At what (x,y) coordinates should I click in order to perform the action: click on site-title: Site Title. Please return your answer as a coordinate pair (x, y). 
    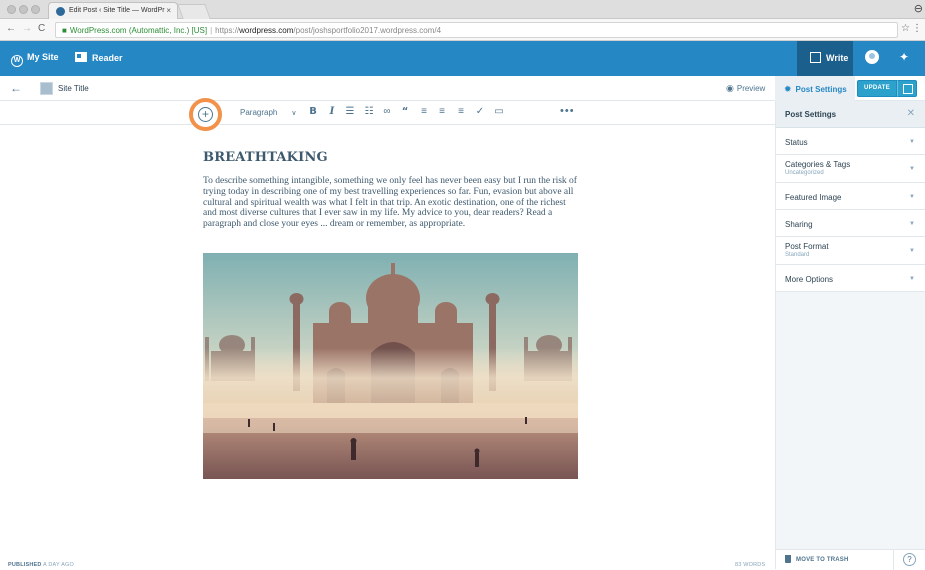
    Looking at the image, I should click on (73, 88).